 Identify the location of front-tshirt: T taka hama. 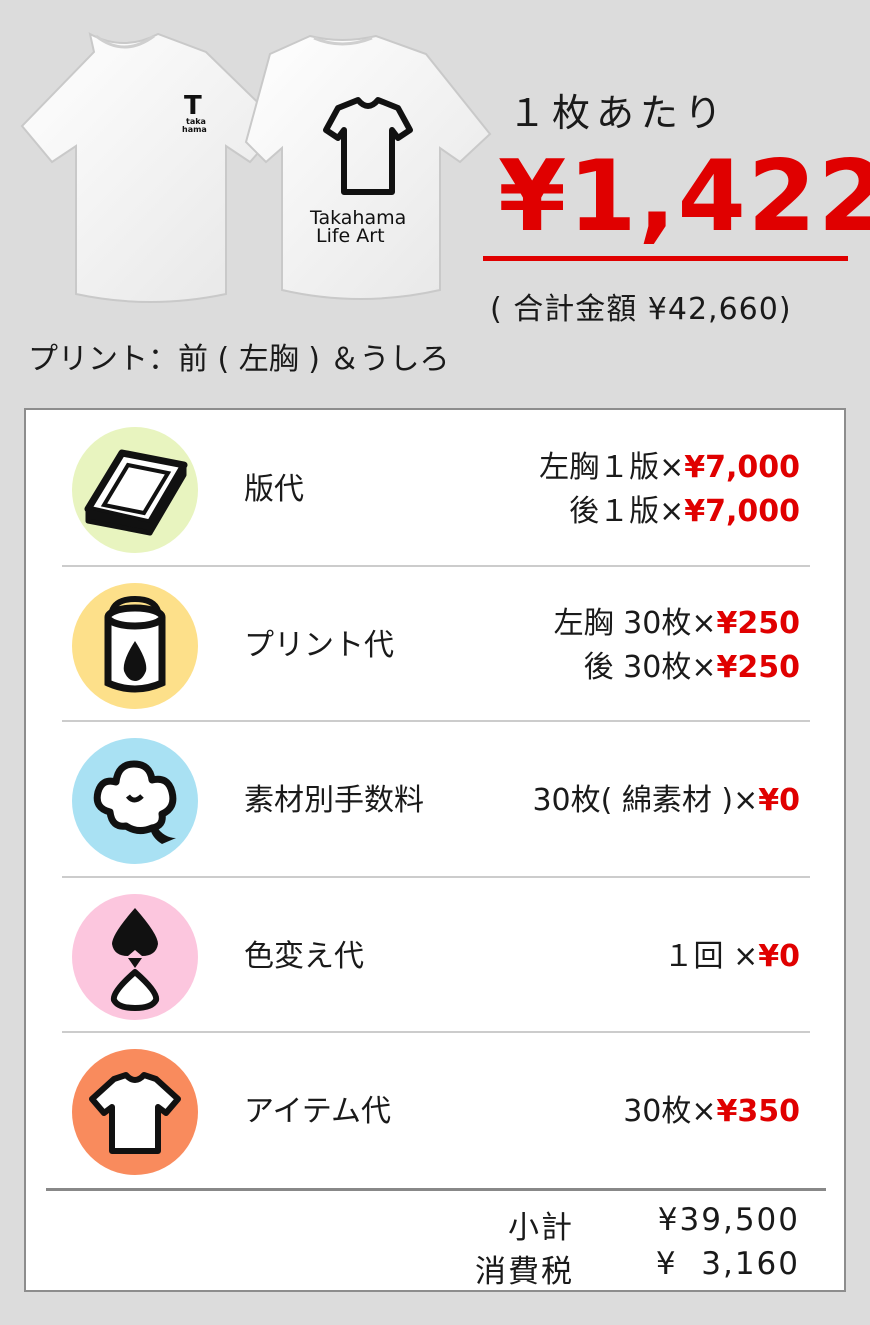
(152, 167).